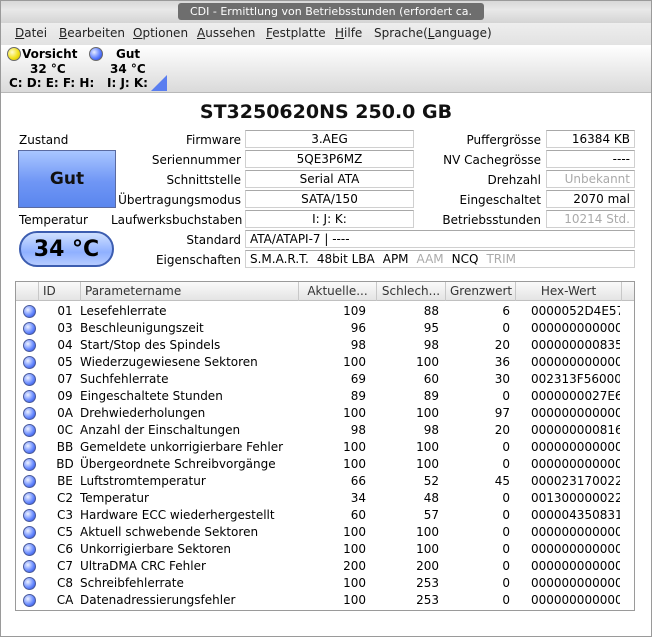 This screenshot has width=652, height=637. Describe the element at coordinates (64, 566) in the screenshot. I see `table-cell: C7` at that location.